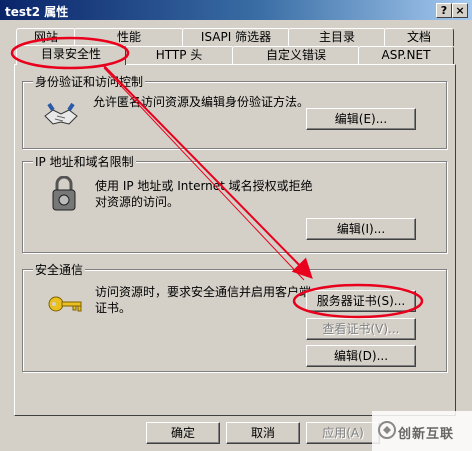 Image resolution: width=472 pixels, height=451 pixels. Describe the element at coordinates (419, 37) in the screenshot. I see `tab-documents: 文档` at that location.